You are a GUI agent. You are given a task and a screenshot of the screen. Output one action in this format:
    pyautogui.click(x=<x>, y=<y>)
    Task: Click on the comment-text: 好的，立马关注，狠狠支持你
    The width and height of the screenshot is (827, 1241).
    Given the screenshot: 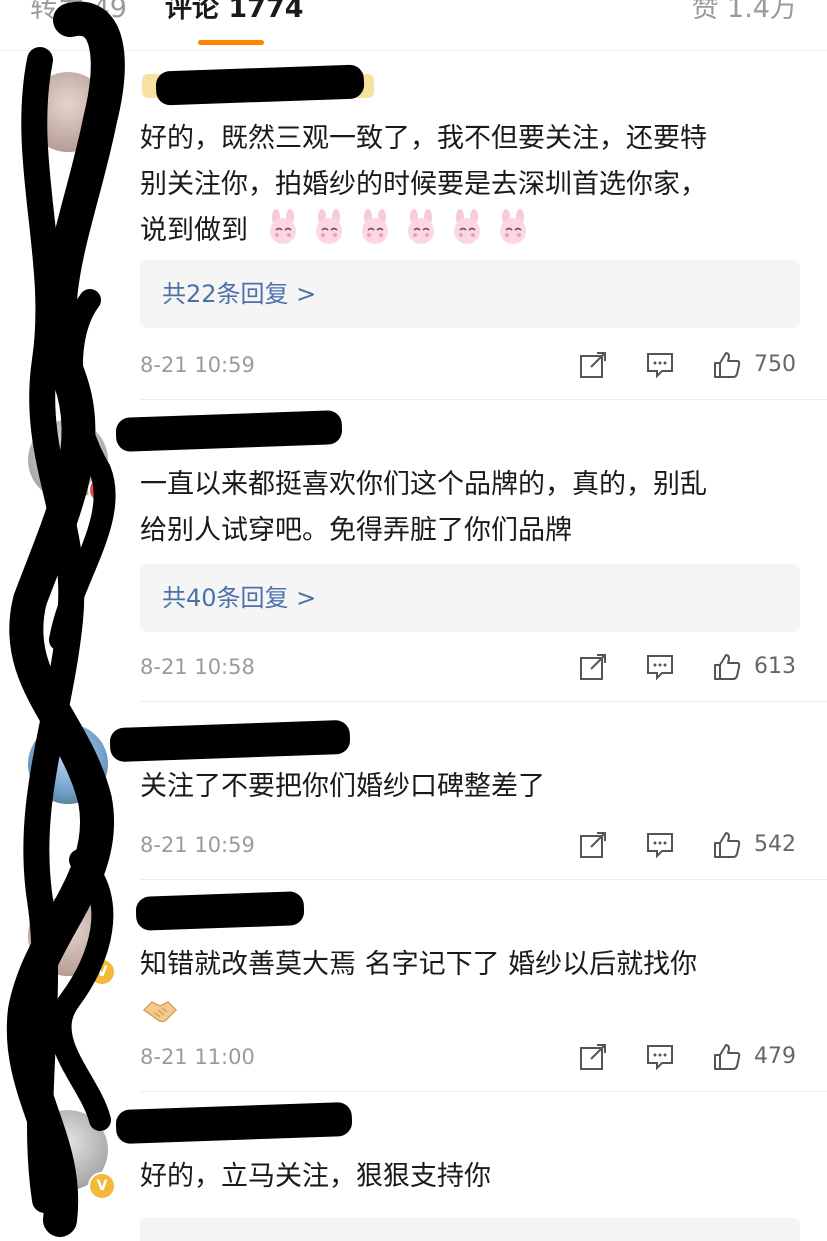 What is the action you would take?
    pyautogui.click(x=315, y=1176)
    